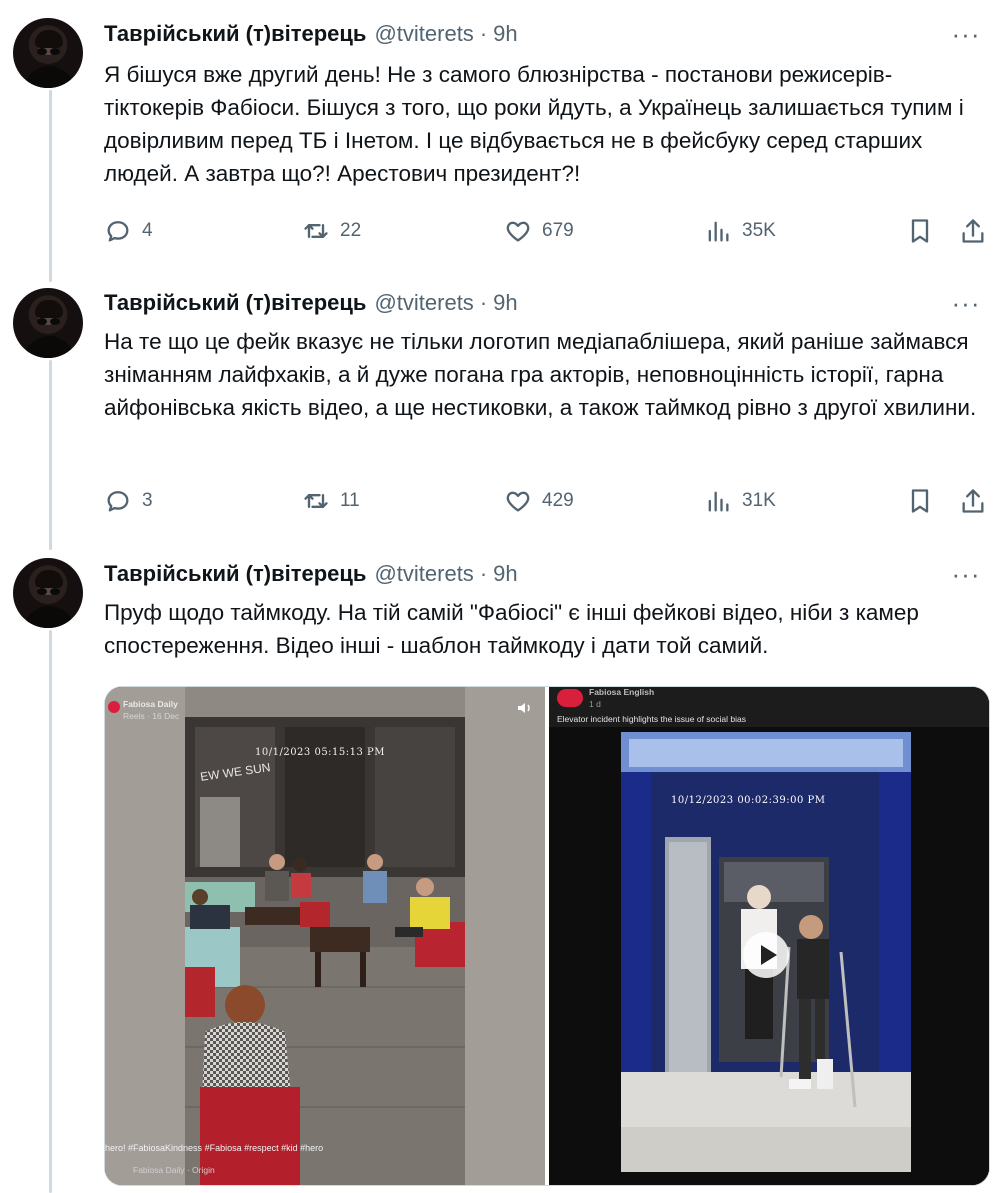 The width and height of the screenshot is (1000, 1193). Describe the element at coordinates (331, 231) in the screenshot. I see `retweet-button: 22` at that location.